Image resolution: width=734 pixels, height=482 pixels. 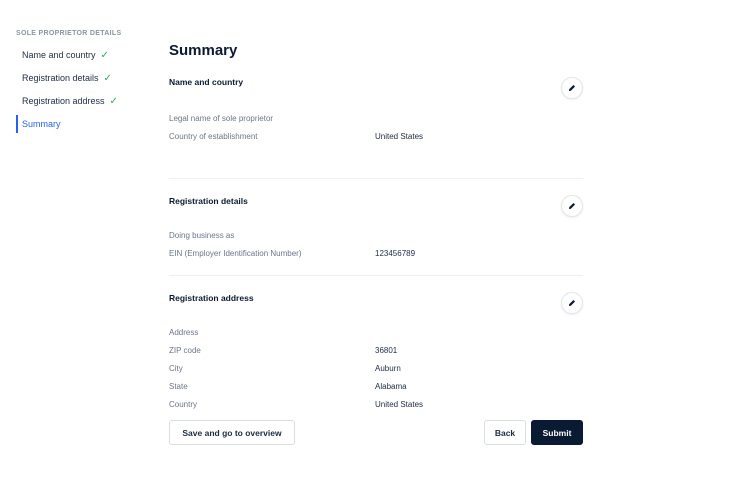 I want to click on row-label: Country, so click(x=183, y=404).